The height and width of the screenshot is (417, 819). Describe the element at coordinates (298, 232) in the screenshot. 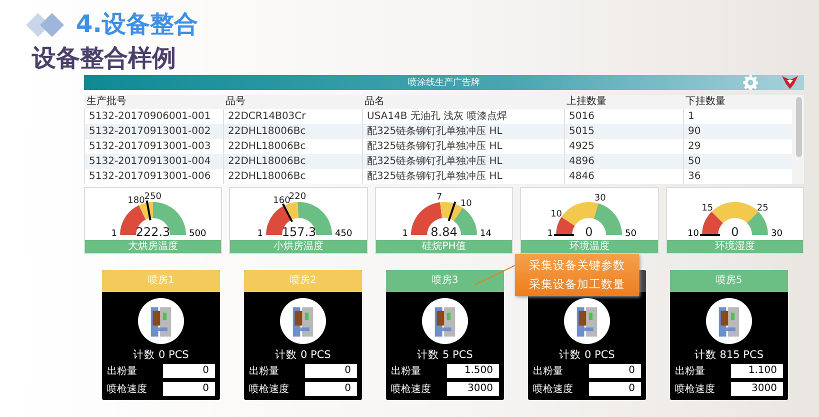

I see `gauge-value: 157.3` at that location.